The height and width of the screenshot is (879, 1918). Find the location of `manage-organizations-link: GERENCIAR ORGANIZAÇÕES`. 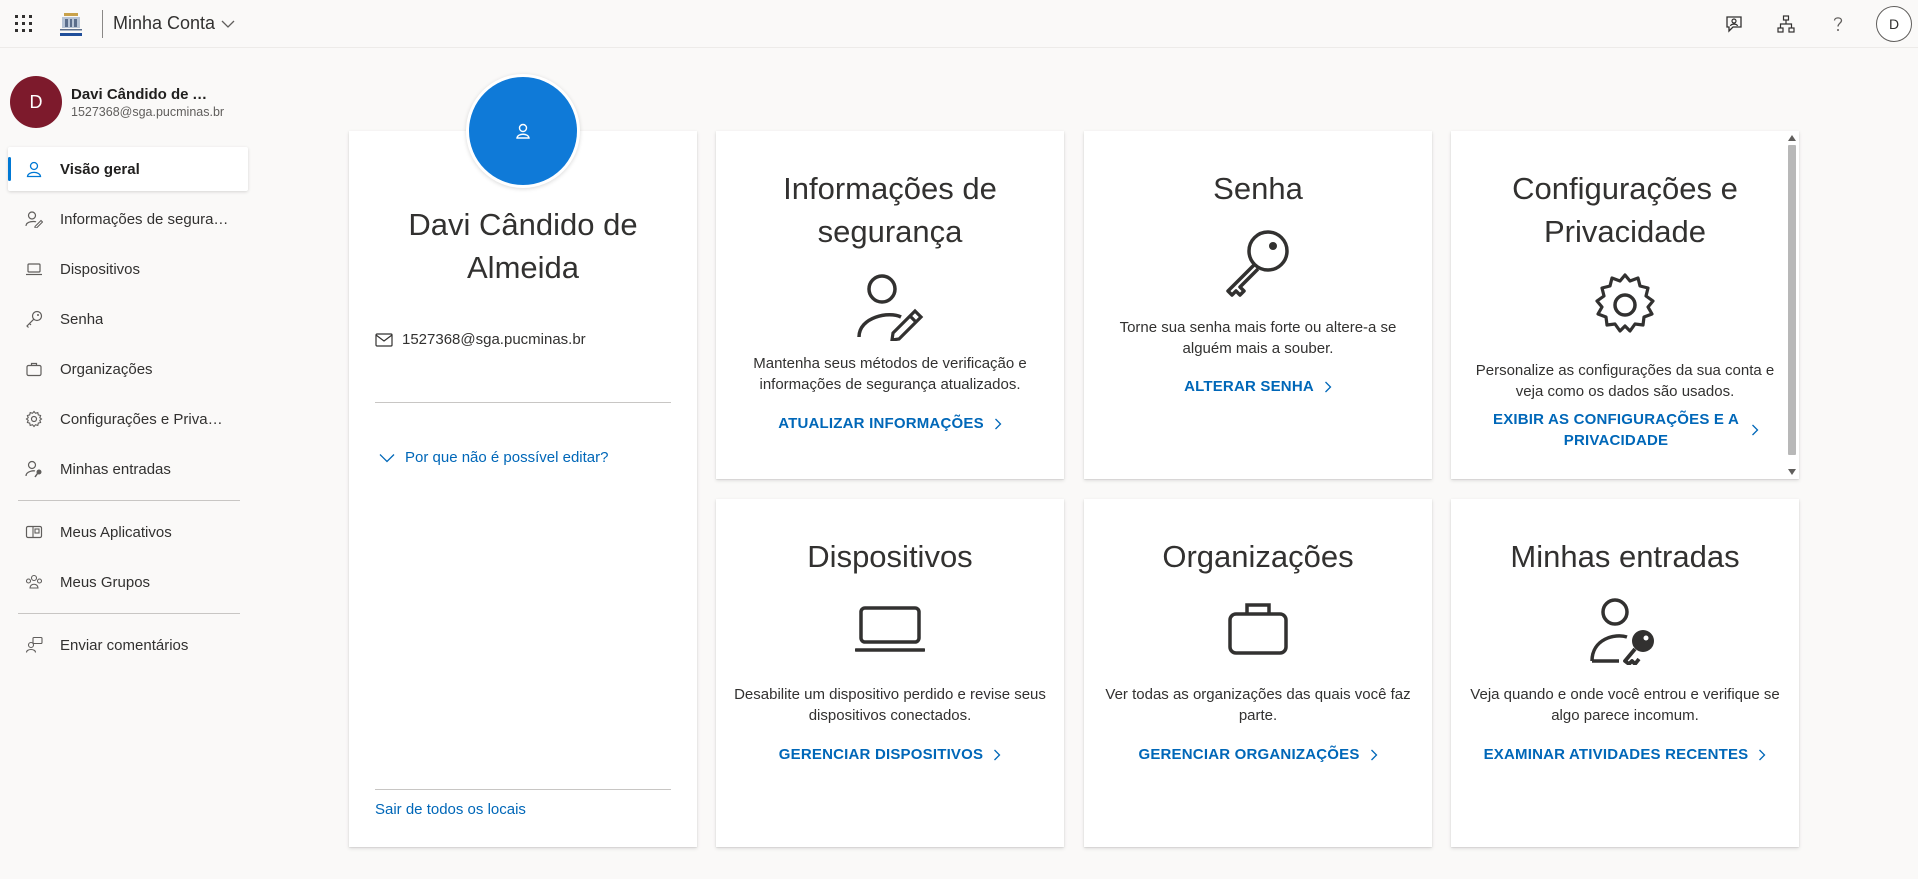

manage-organizations-link: GERENCIAR ORGANIZAÇÕES is located at coordinates (1258, 754).